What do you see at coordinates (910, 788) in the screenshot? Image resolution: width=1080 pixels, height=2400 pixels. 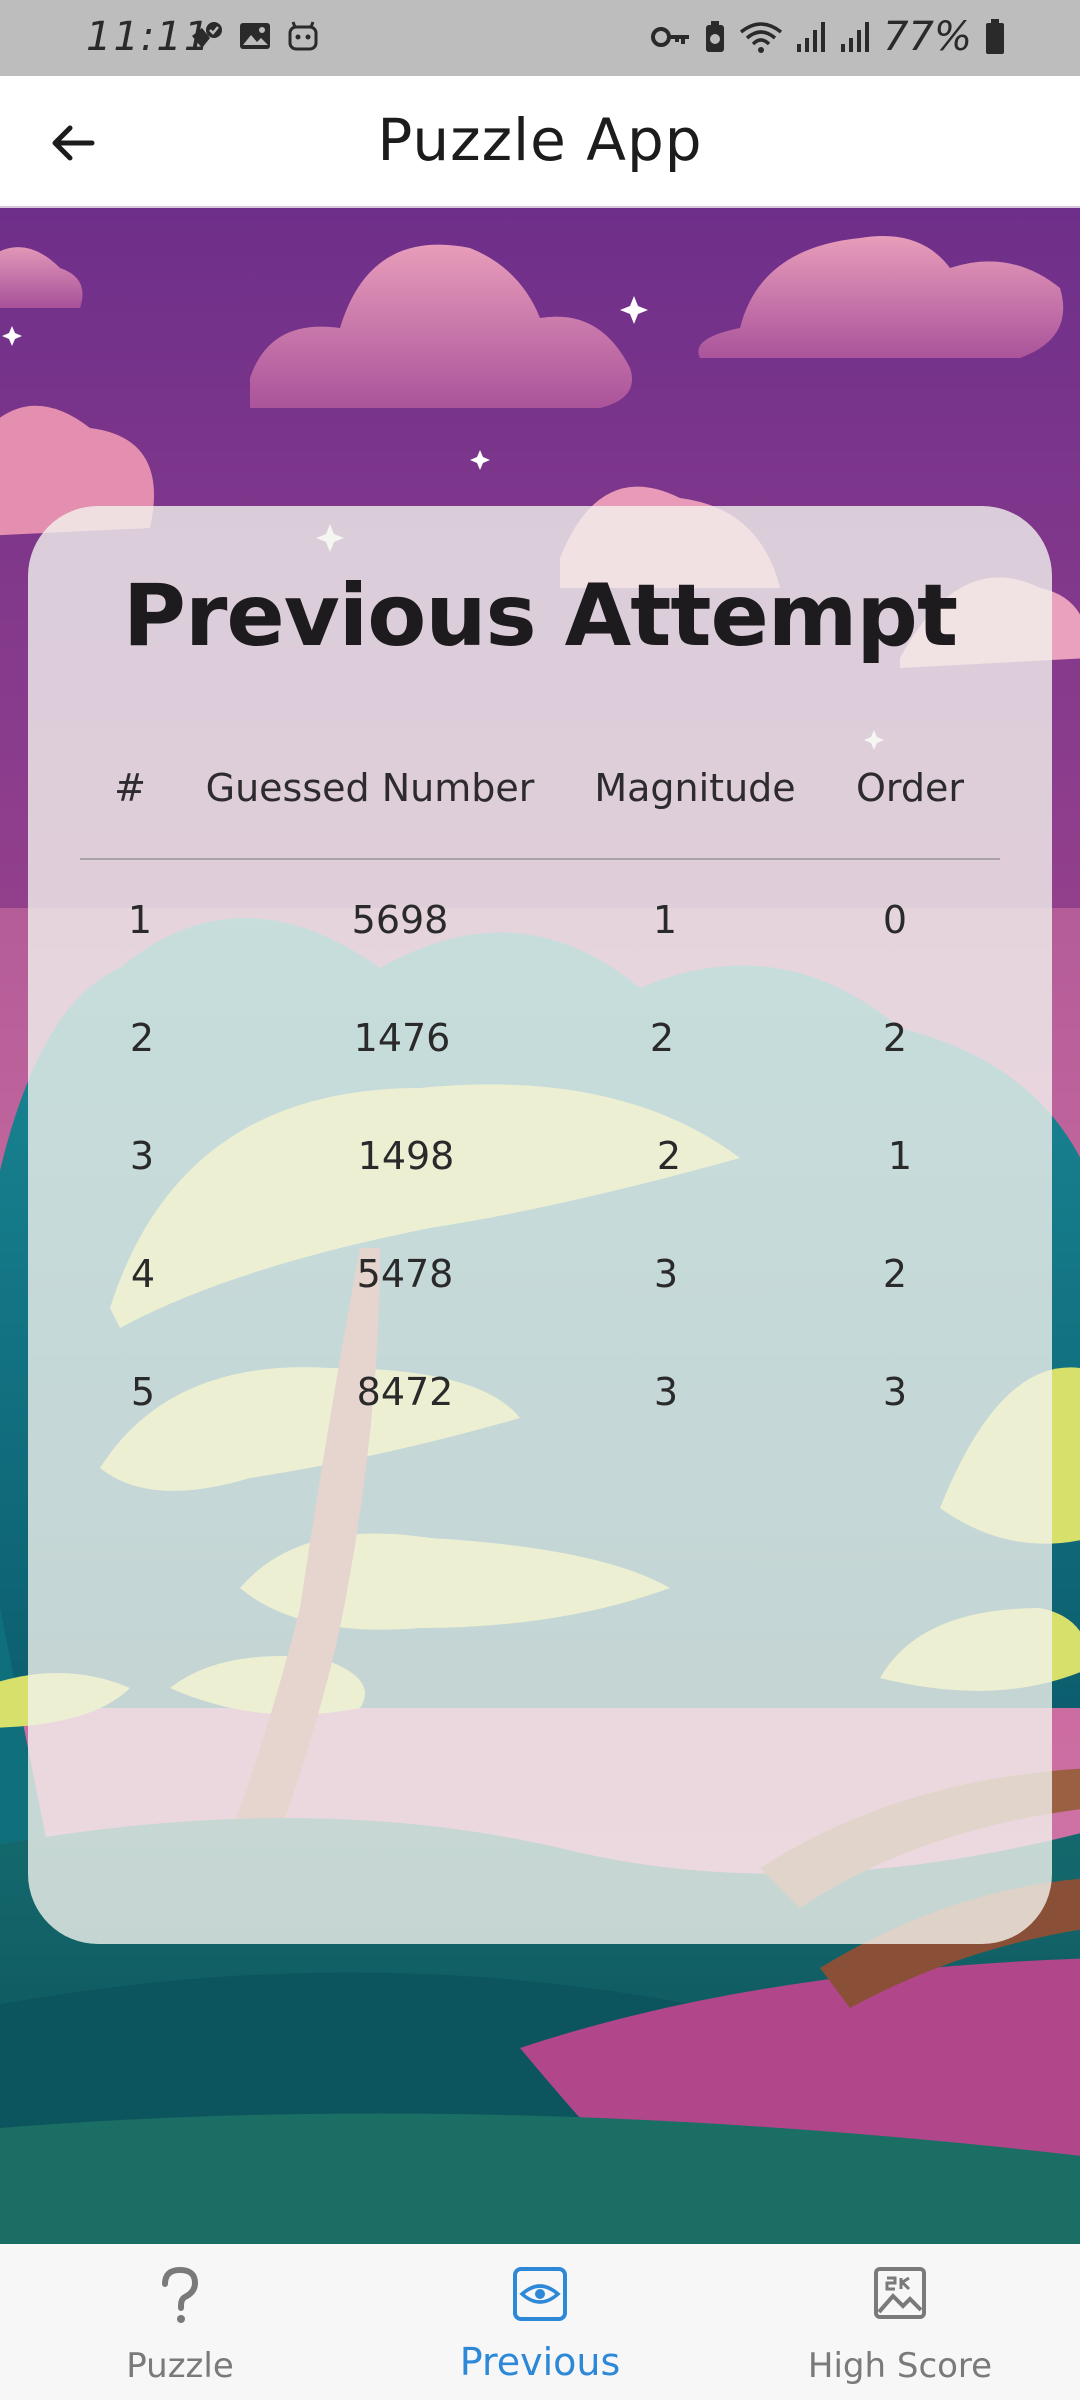 I see `column-header-order: Order` at bounding box center [910, 788].